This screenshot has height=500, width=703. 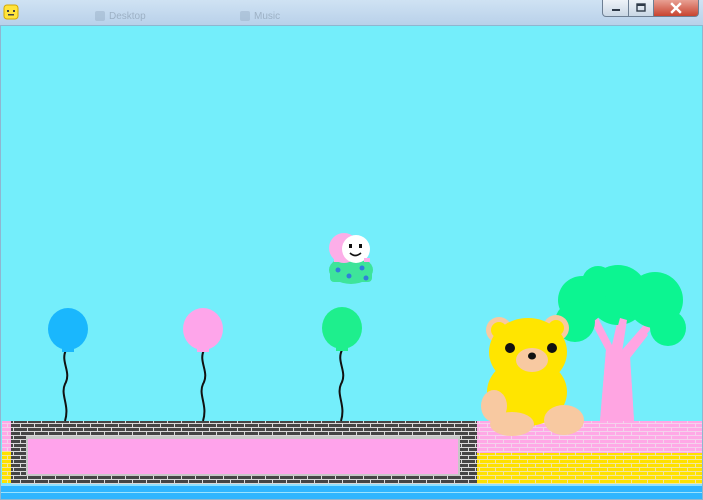 I want to click on title-bar: Desktop Music, so click(x=351, y=12).